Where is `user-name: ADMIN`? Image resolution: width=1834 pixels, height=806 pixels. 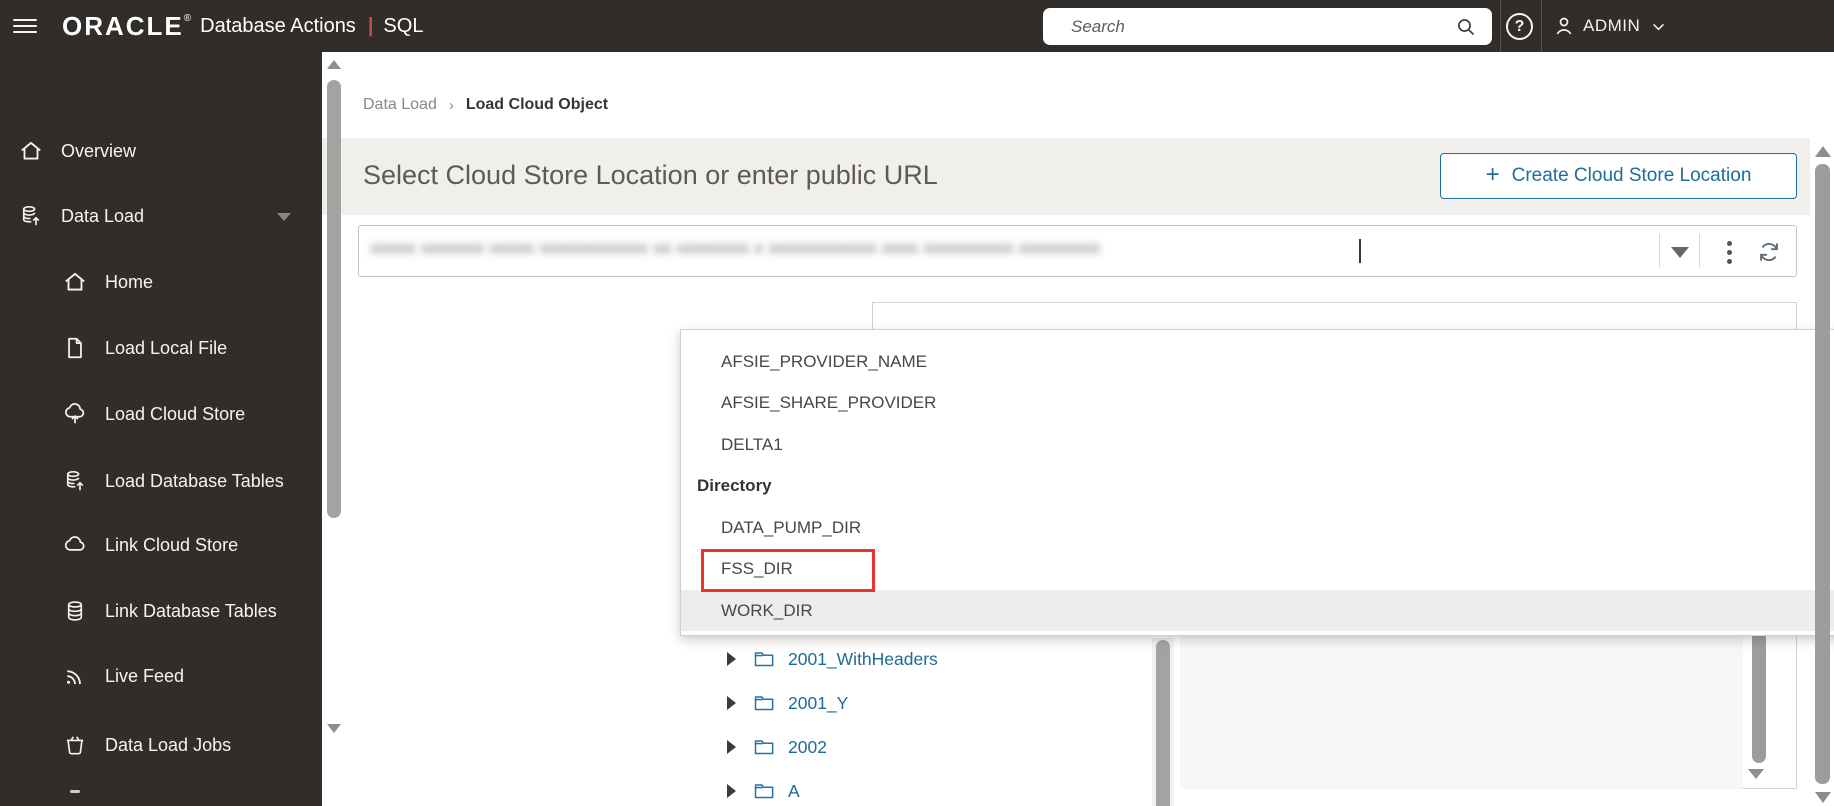 user-name: ADMIN is located at coordinates (1612, 25).